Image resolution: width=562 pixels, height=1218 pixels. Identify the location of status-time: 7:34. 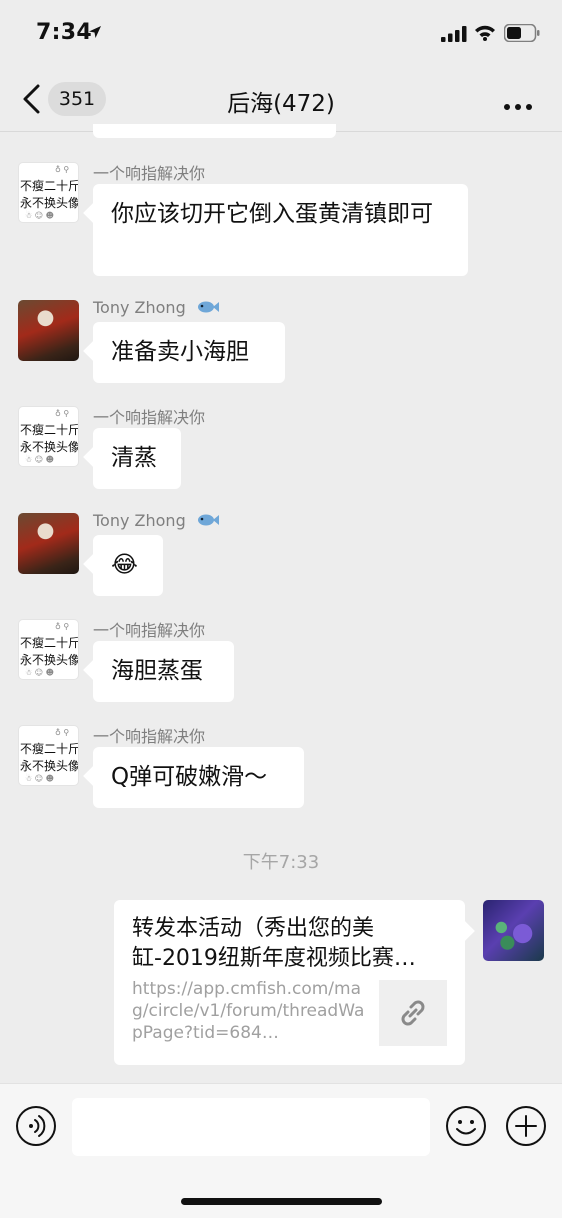
(64, 32).